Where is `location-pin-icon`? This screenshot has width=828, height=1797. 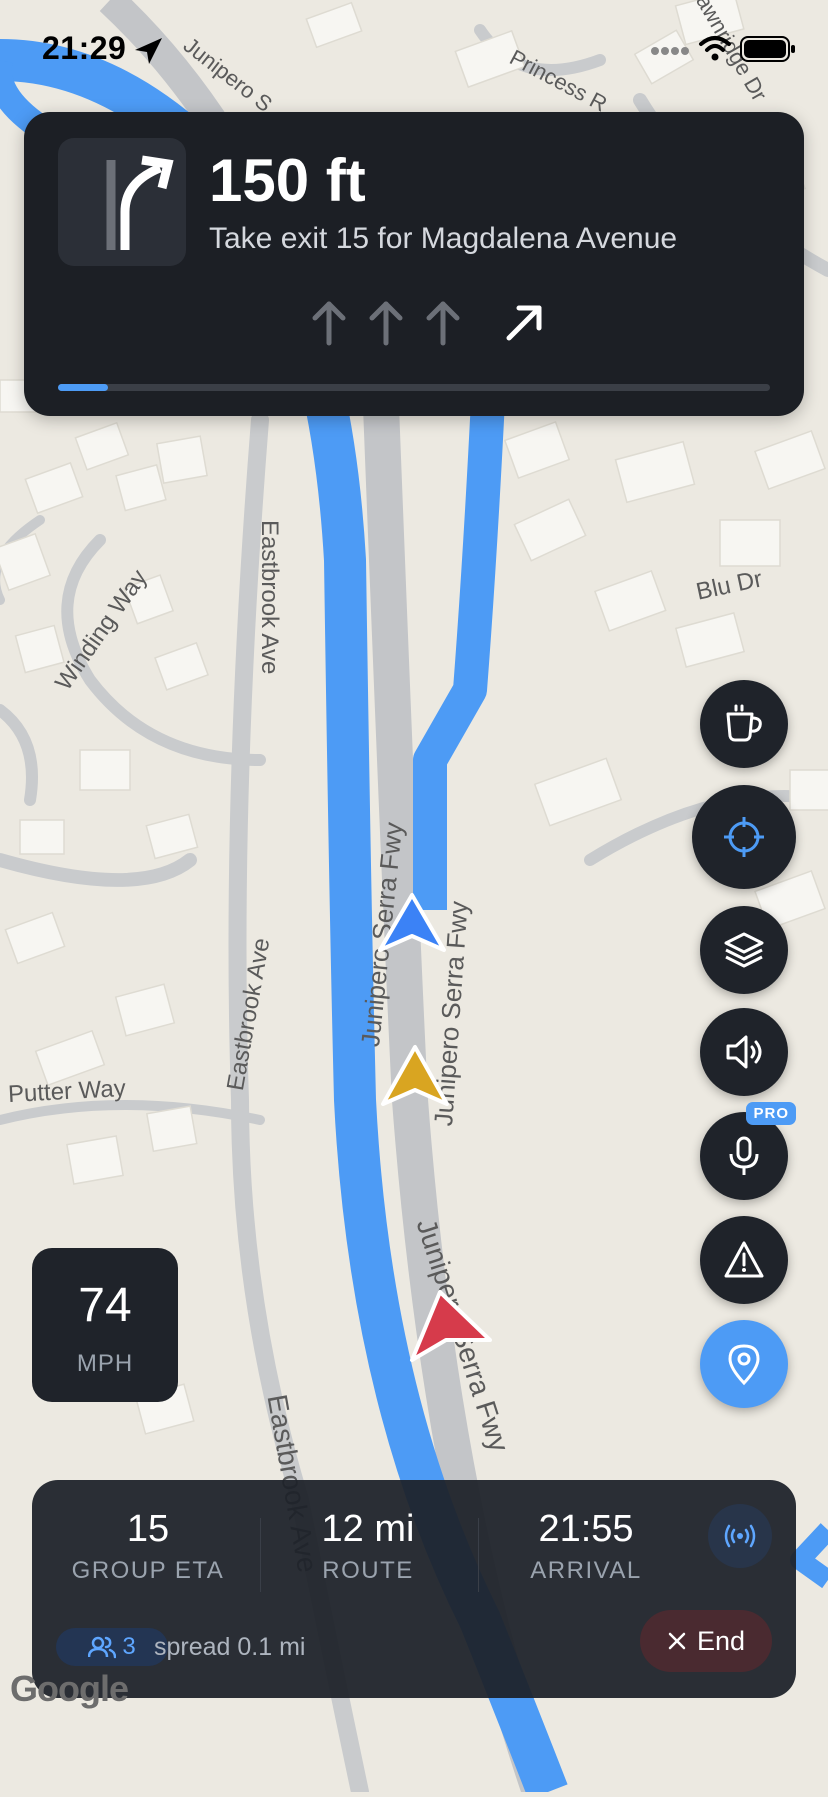 location-pin-icon is located at coordinates (744, 1365).